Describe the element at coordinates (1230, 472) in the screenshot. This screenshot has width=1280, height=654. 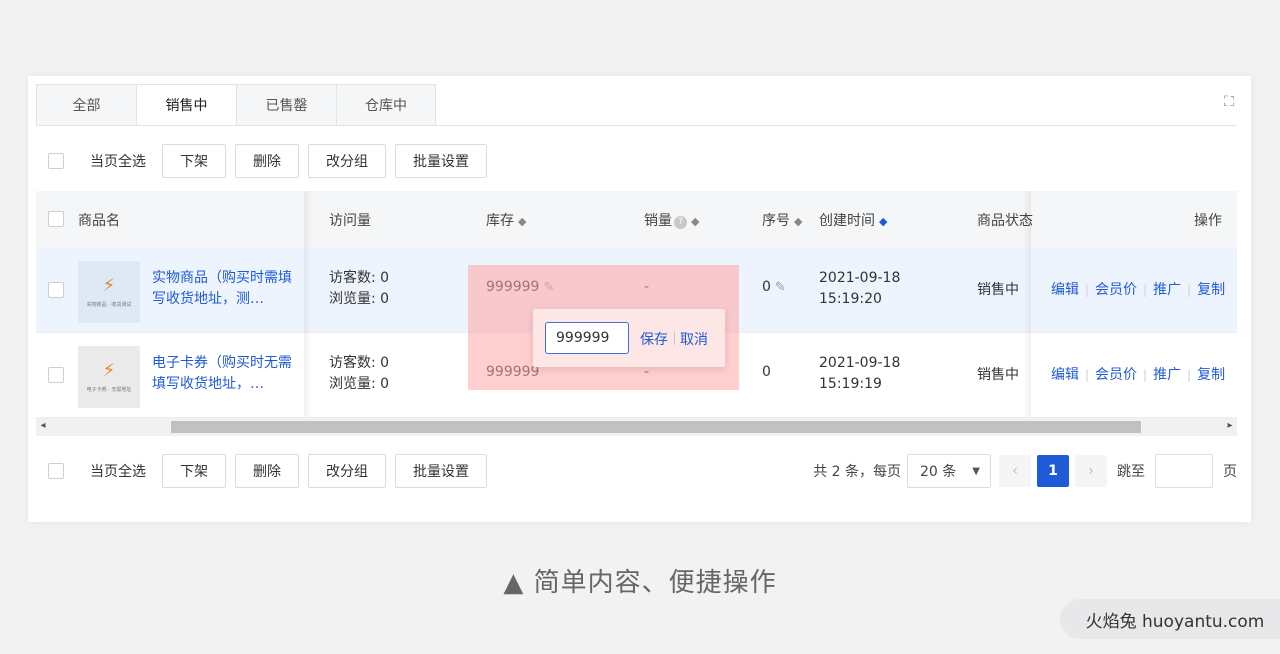
I see `page-suffix: 页` at that location.